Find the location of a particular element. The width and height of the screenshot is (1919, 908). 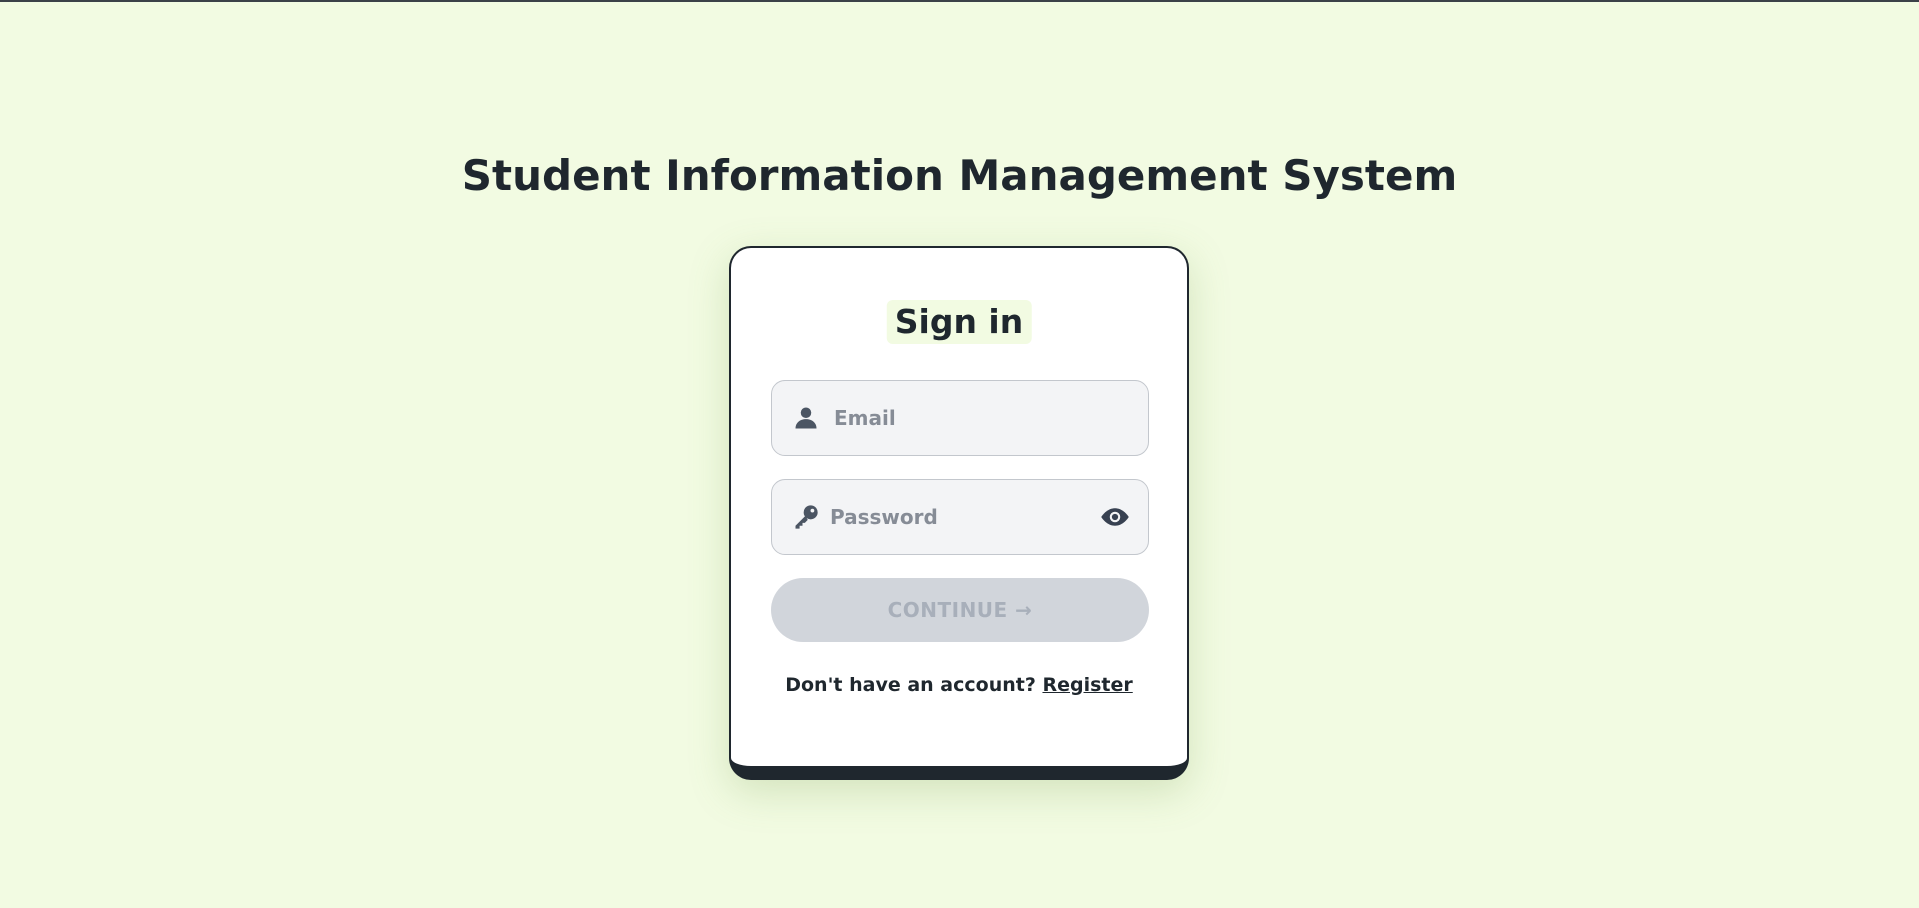

user-icon is located at coordinates (806, 418).